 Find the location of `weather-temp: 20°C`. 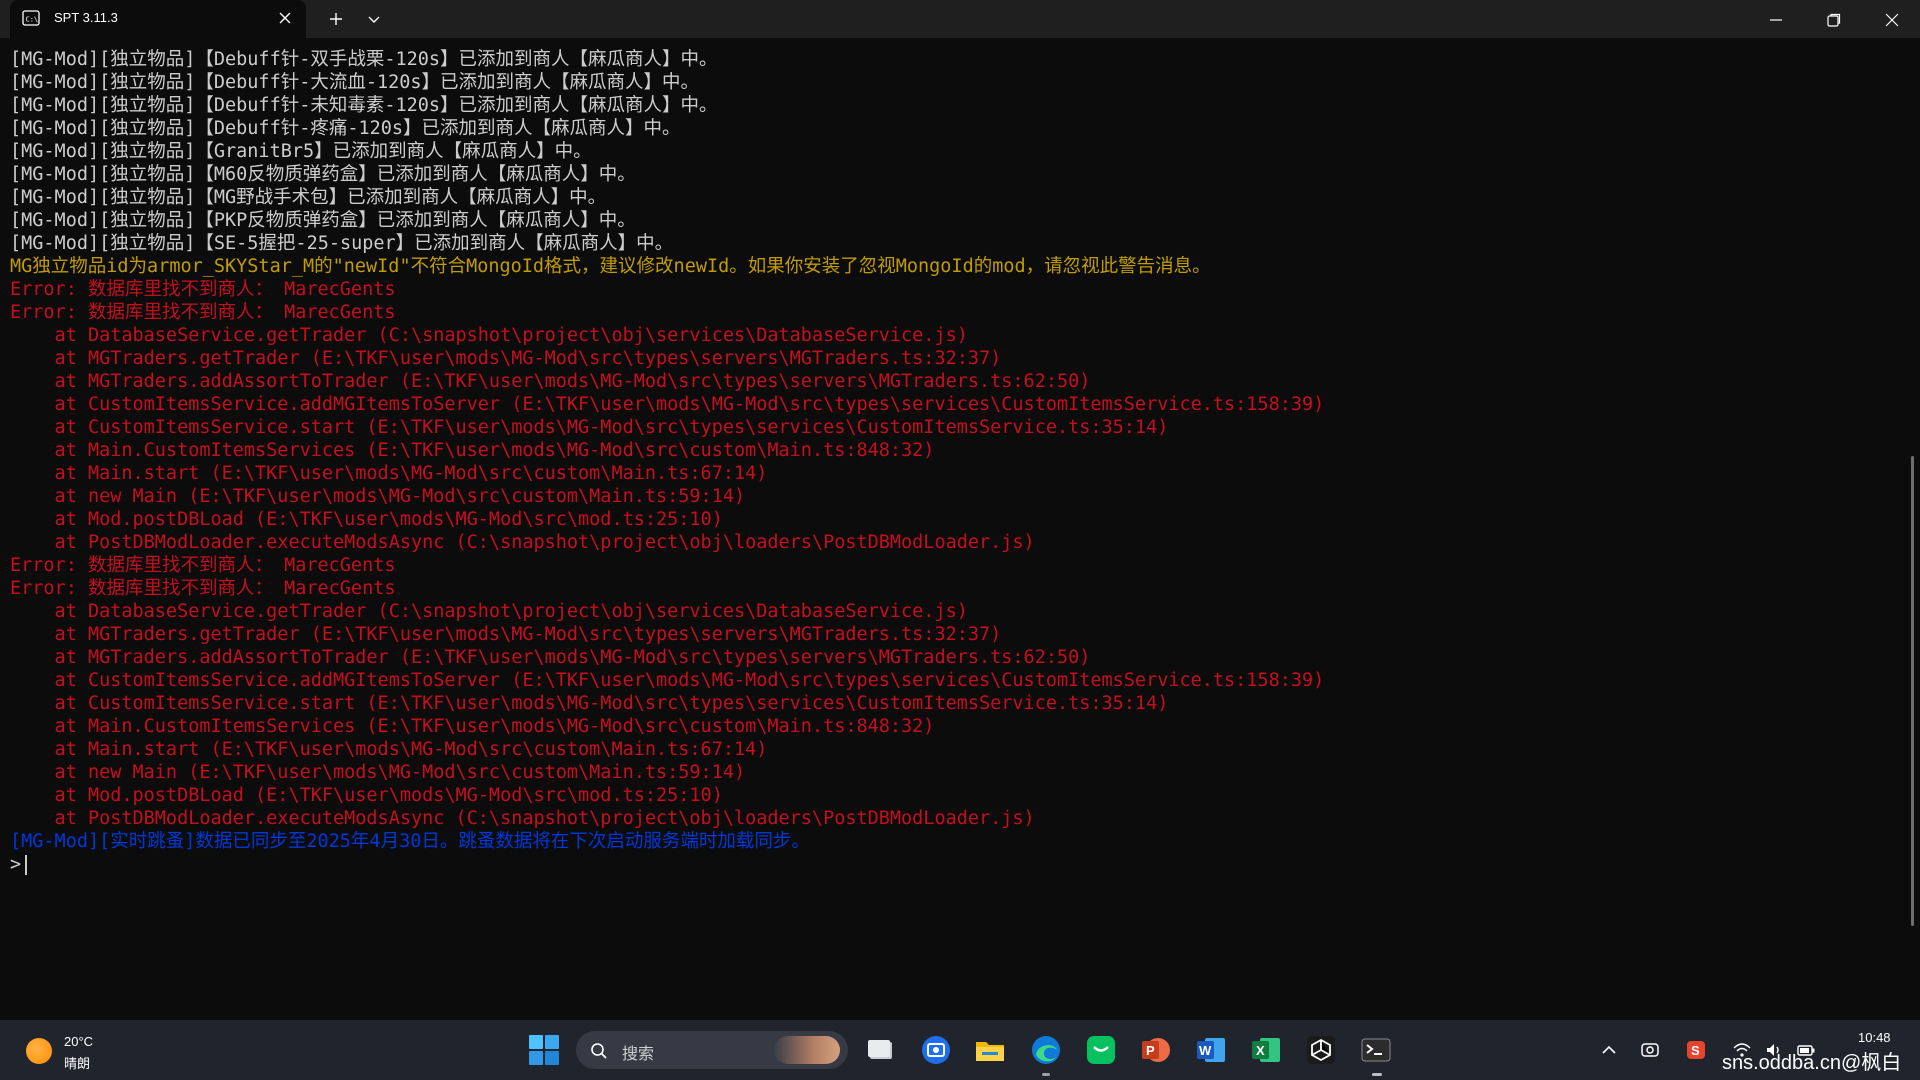

weather-temp: 20°C is located at coordinates (79, 1041).